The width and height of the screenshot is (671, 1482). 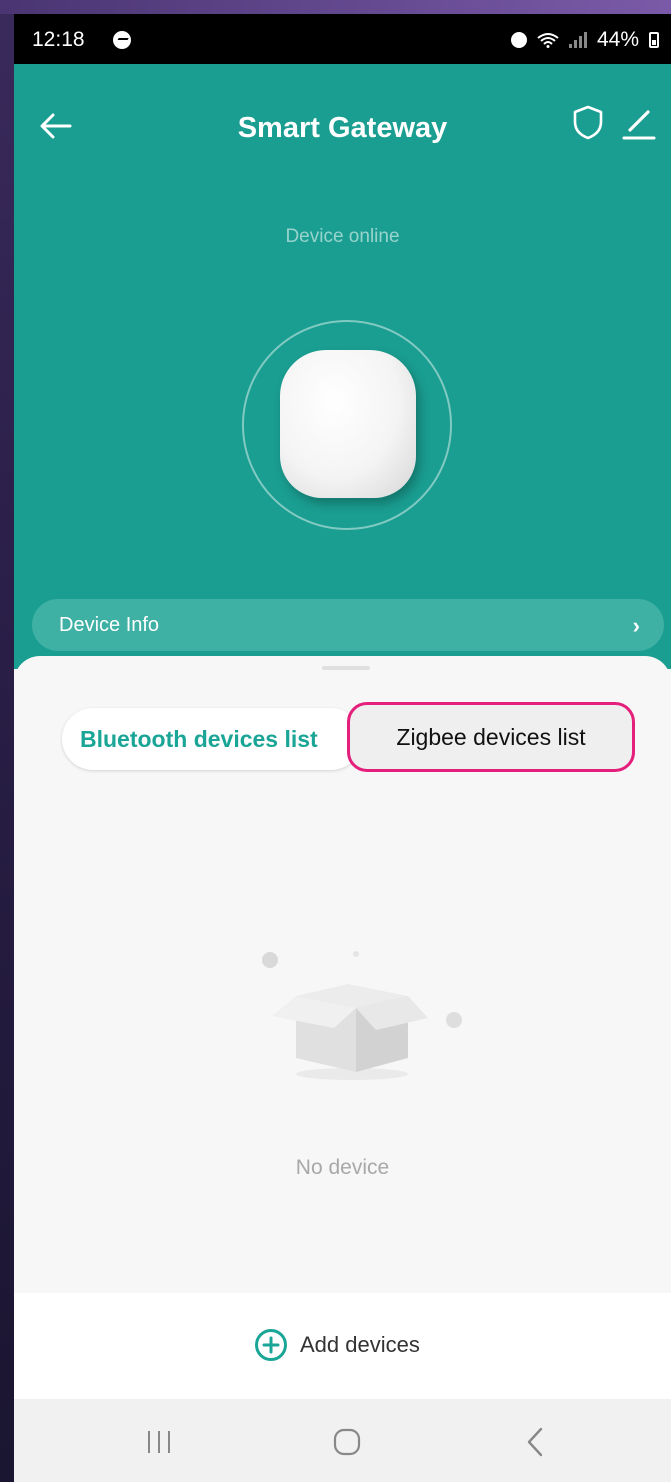 I want to click on add-devices-button: Add devices, so click(x=337, y=1345).